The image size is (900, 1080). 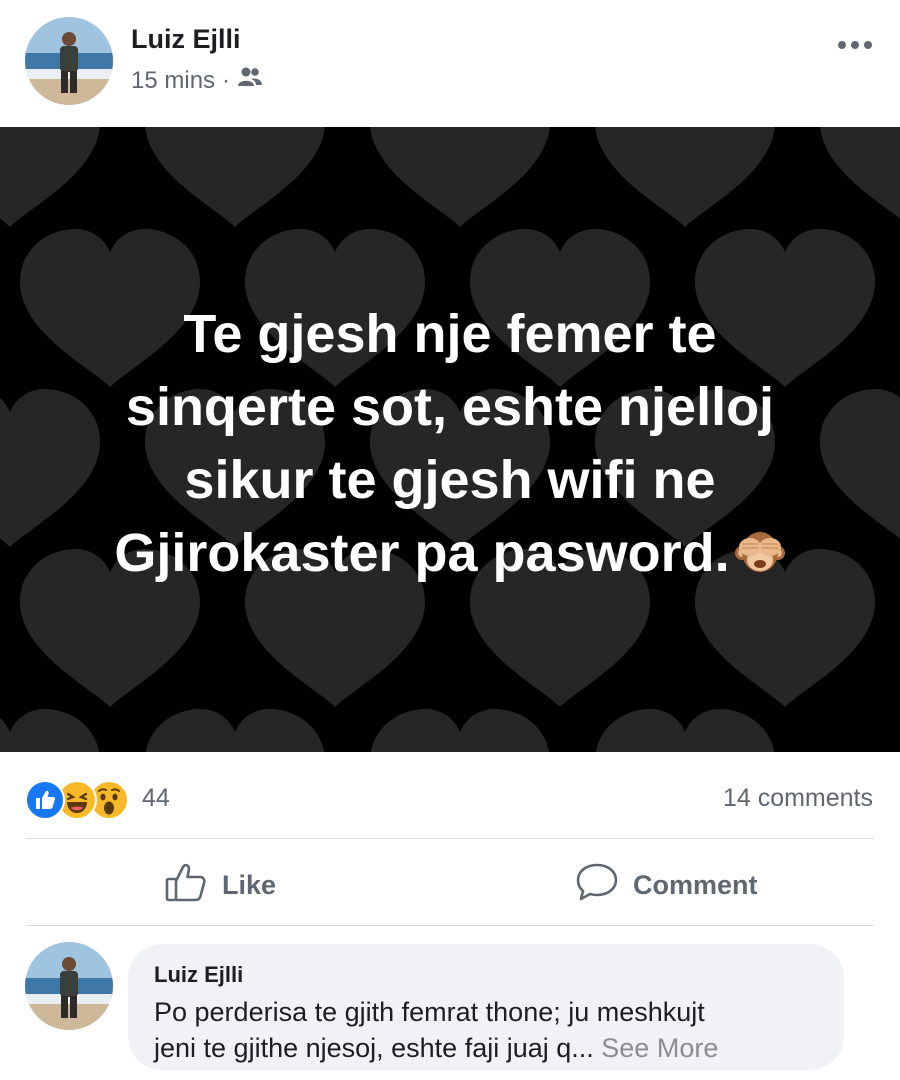 What do you see at coordinates (220, 885) in the screenshot?
I see `like-button: Like` at bounding box center [220, 885].